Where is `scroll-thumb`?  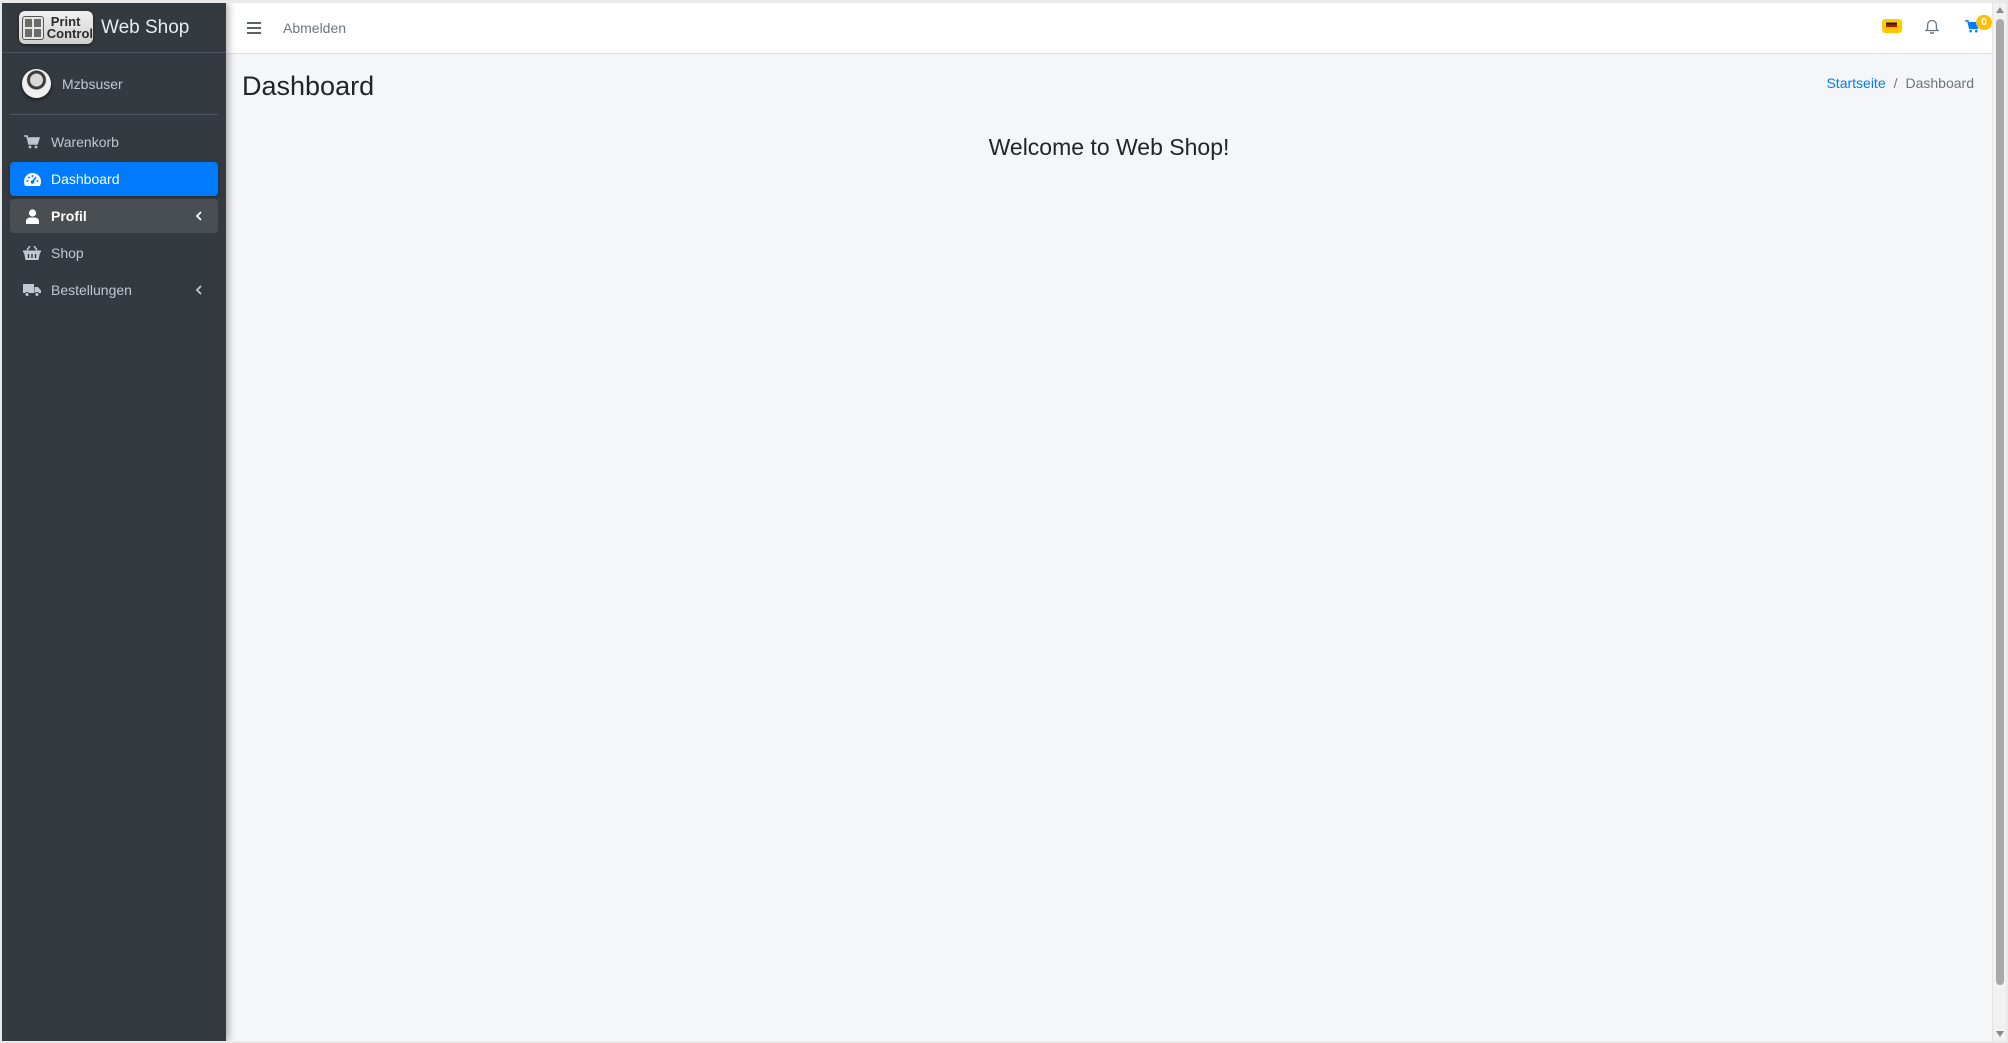 scroll-thumb is located at coordinates (2000, 502).